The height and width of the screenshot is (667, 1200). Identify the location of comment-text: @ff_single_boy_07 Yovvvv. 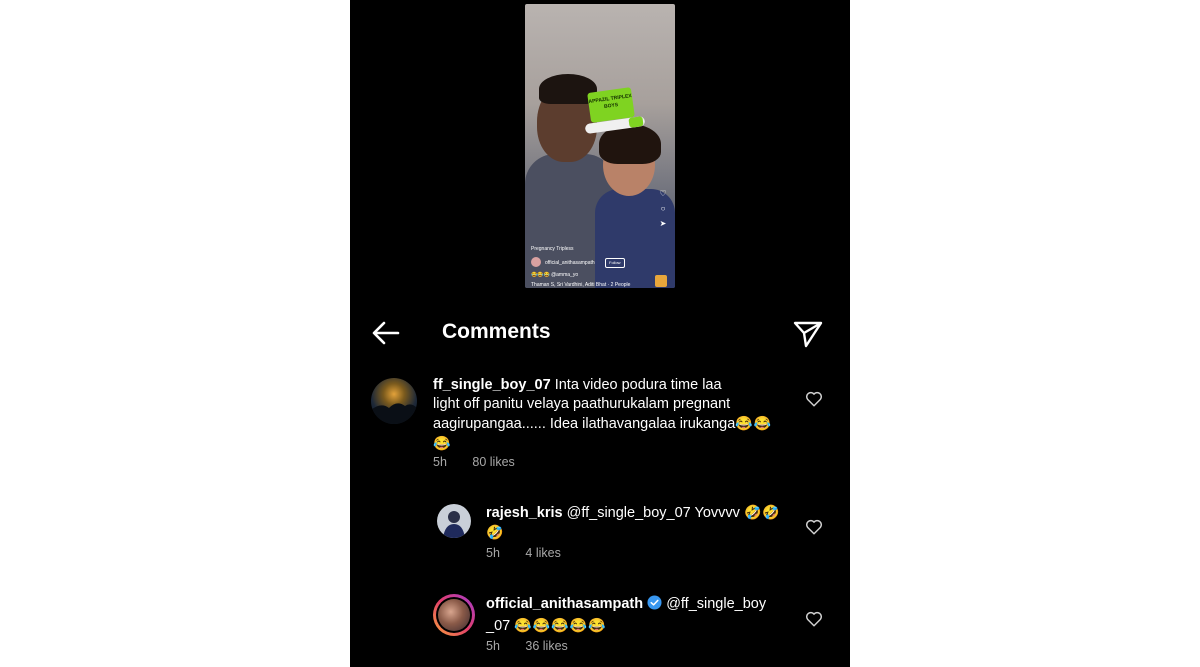
(653, 513).